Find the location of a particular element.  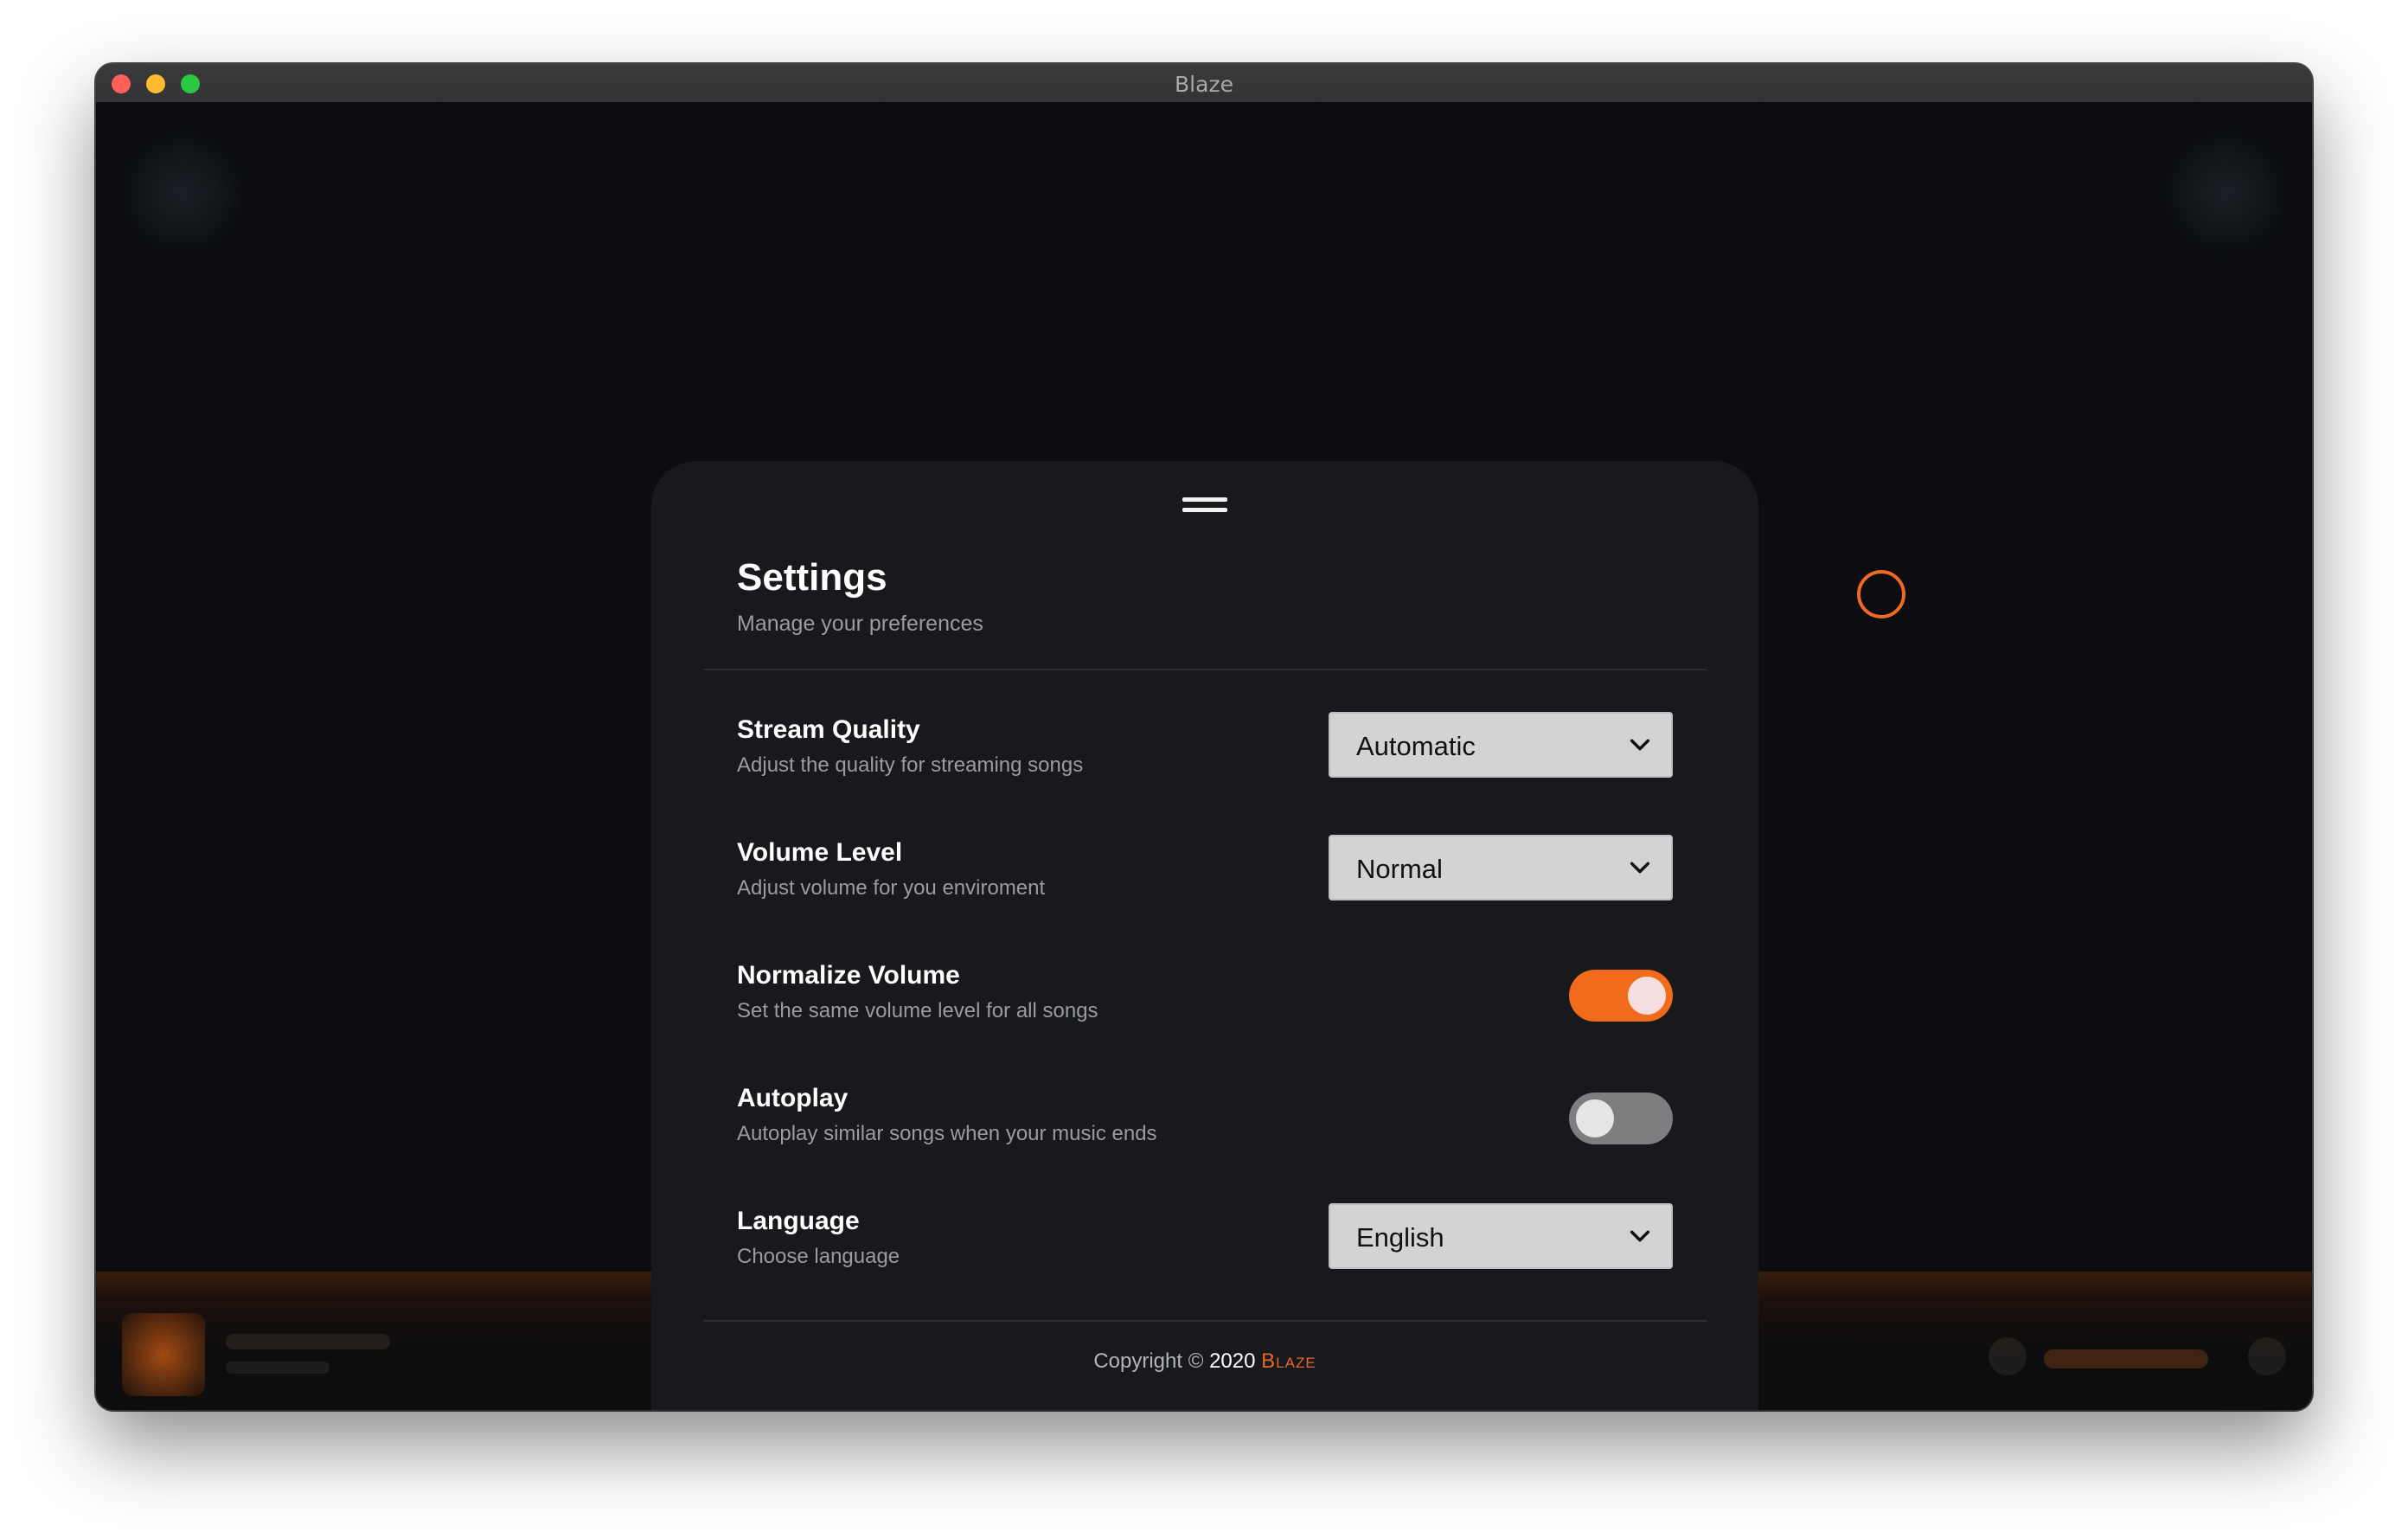

window-title: Blaze is located at coordinates (1204, 84).